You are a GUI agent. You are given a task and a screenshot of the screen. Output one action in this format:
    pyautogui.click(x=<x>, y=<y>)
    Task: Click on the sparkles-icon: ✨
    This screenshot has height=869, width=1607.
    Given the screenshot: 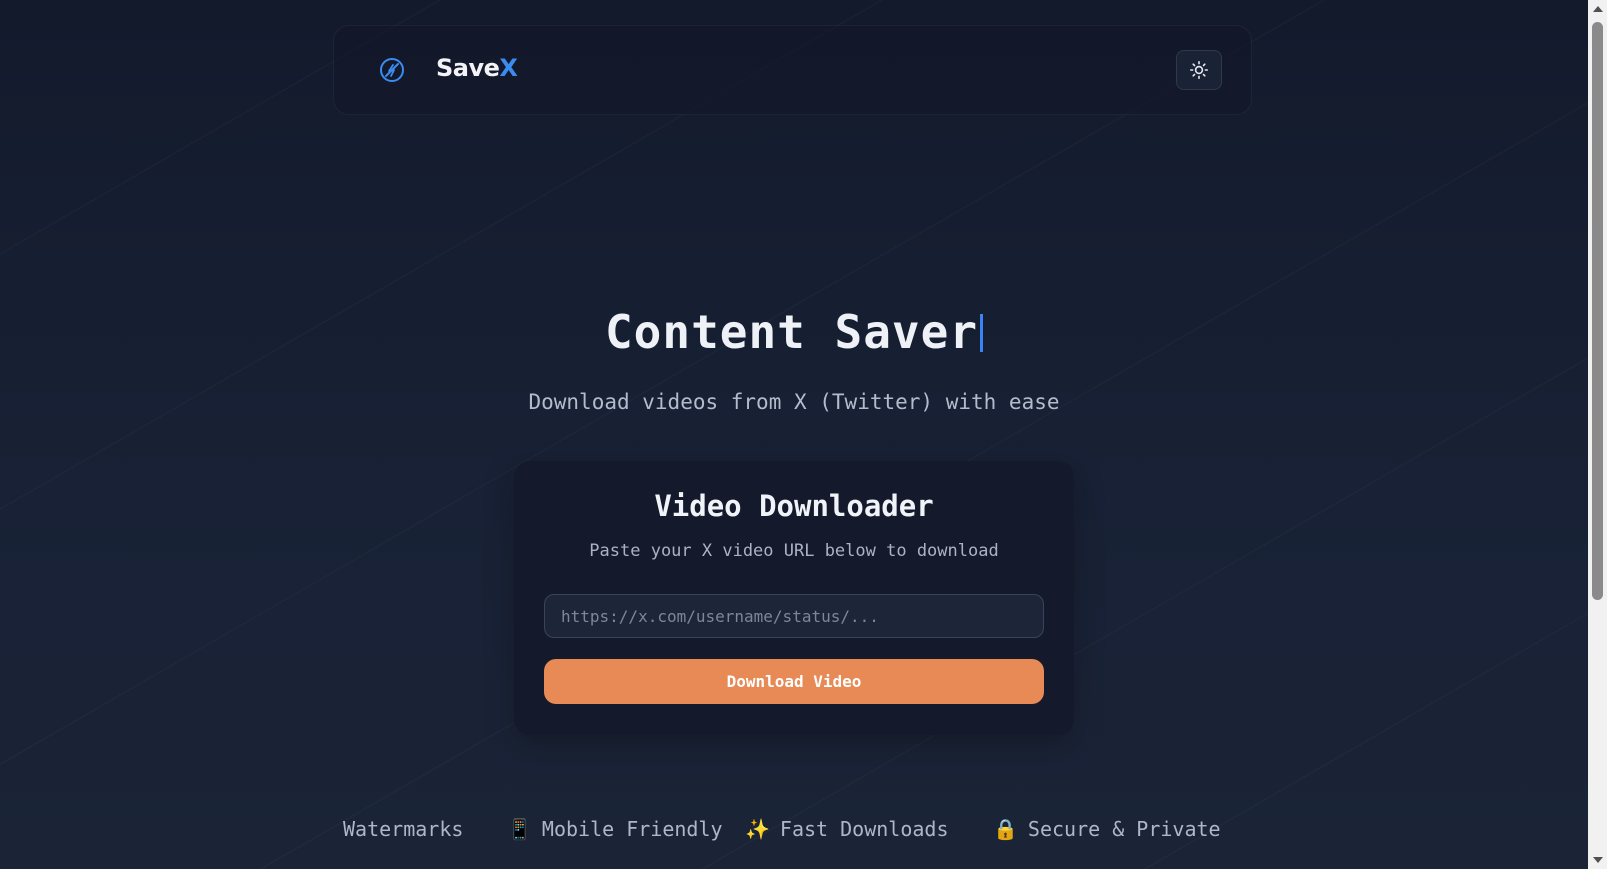 What is the action you would take?
    pyautogui.click(x=757, y=829)
    